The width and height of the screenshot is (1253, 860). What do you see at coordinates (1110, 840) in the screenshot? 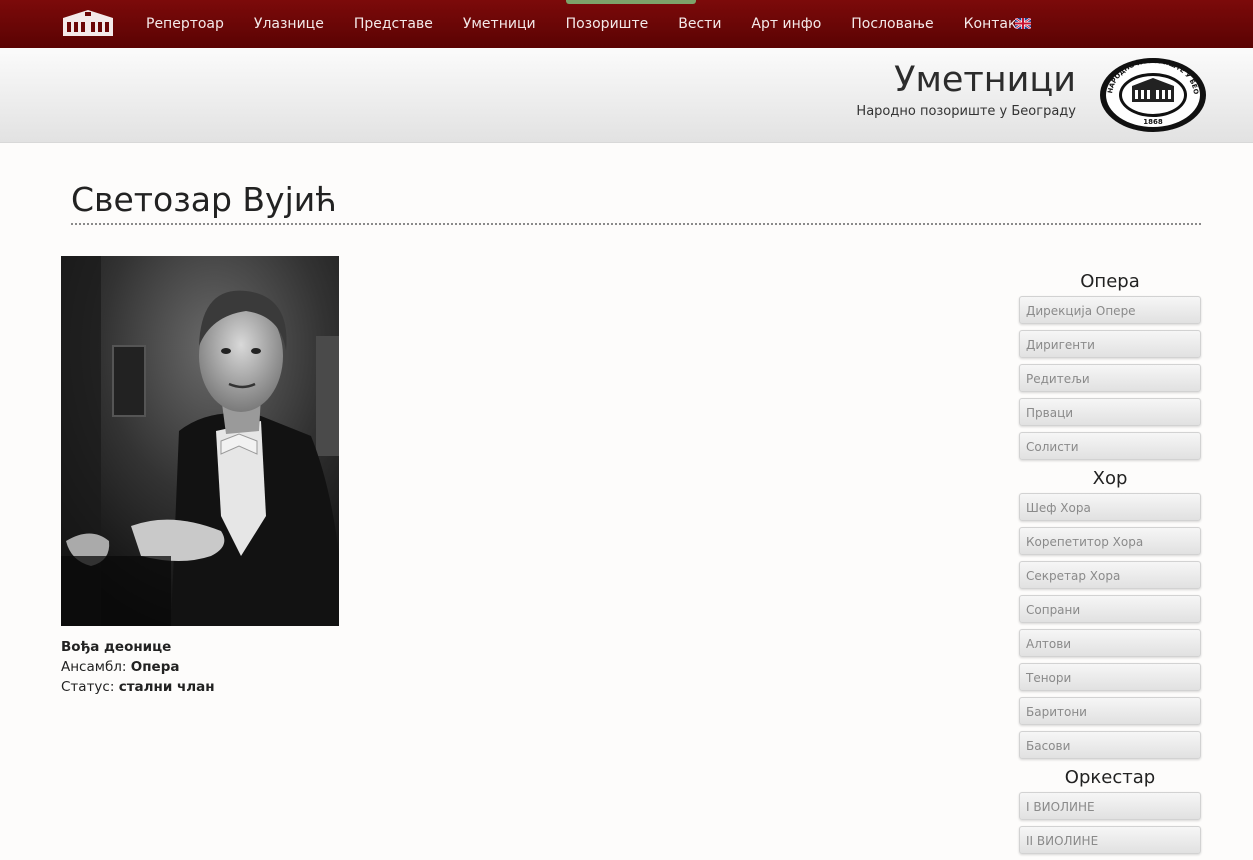
I see `sidebar-item-violins-2: II ВИОЛИНЕ` at bounding box center [1110, 840].